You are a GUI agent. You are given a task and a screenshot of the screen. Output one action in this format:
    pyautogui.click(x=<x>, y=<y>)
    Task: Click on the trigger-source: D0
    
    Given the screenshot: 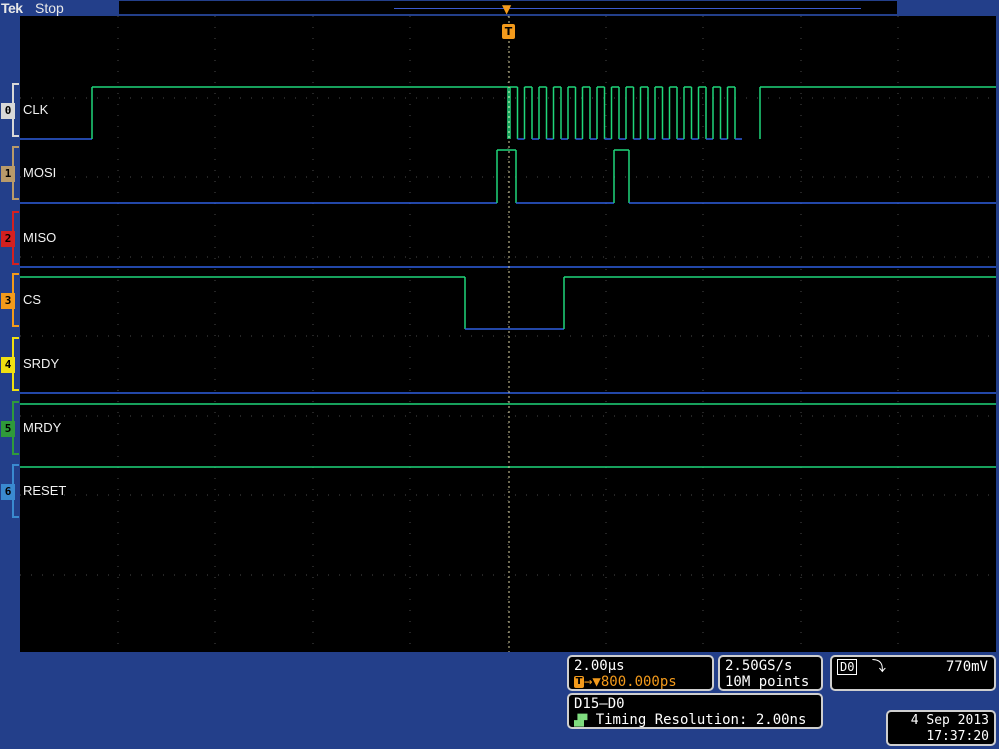 What is the action you would take?
    pyautogui.click(x=847, y=667)
    